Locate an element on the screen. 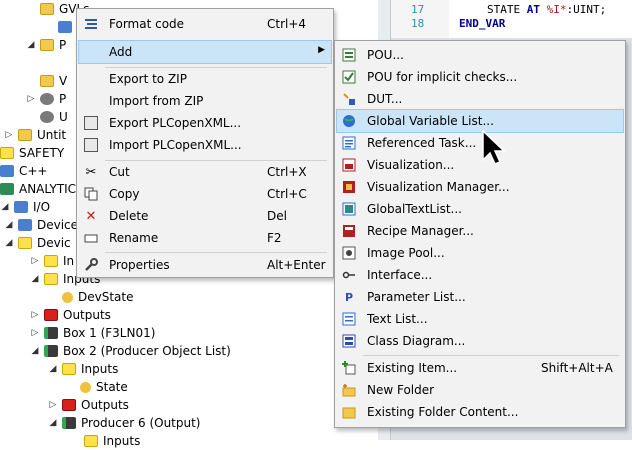  tree-item-devstate: DevState is located at coordinates (98, 297).